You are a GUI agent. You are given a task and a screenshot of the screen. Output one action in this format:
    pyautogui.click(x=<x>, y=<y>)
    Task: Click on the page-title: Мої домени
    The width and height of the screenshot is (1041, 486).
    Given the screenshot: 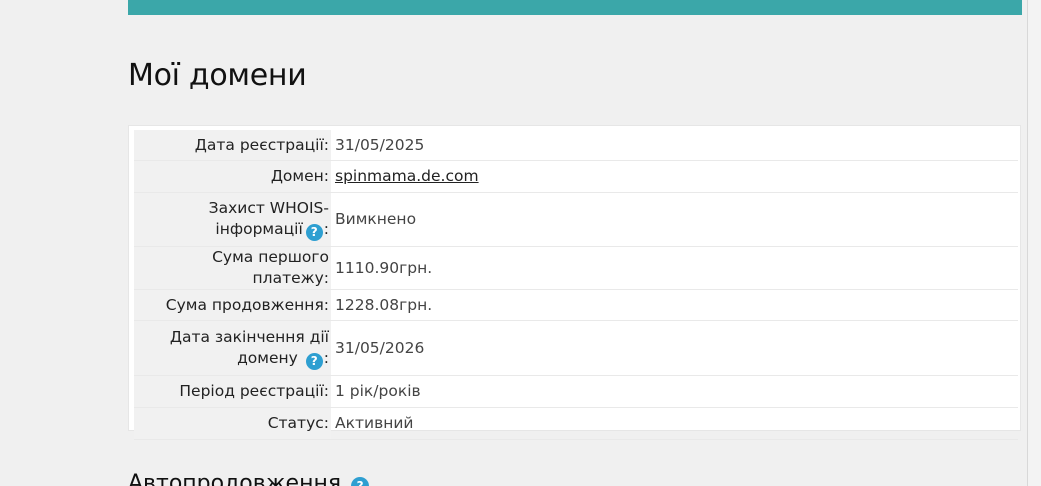 What is the action you would take?
    pyautogui.click(x=217, y=75)
    